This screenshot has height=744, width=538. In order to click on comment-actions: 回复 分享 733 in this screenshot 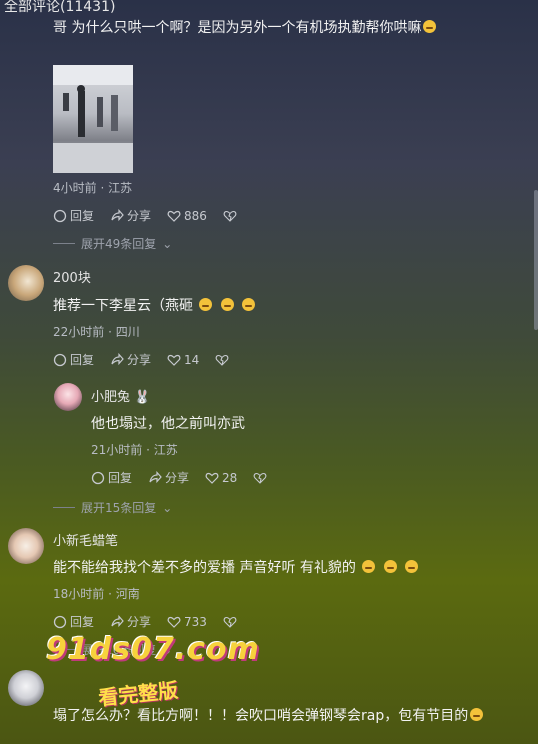, I will do `click(145, 621)`.